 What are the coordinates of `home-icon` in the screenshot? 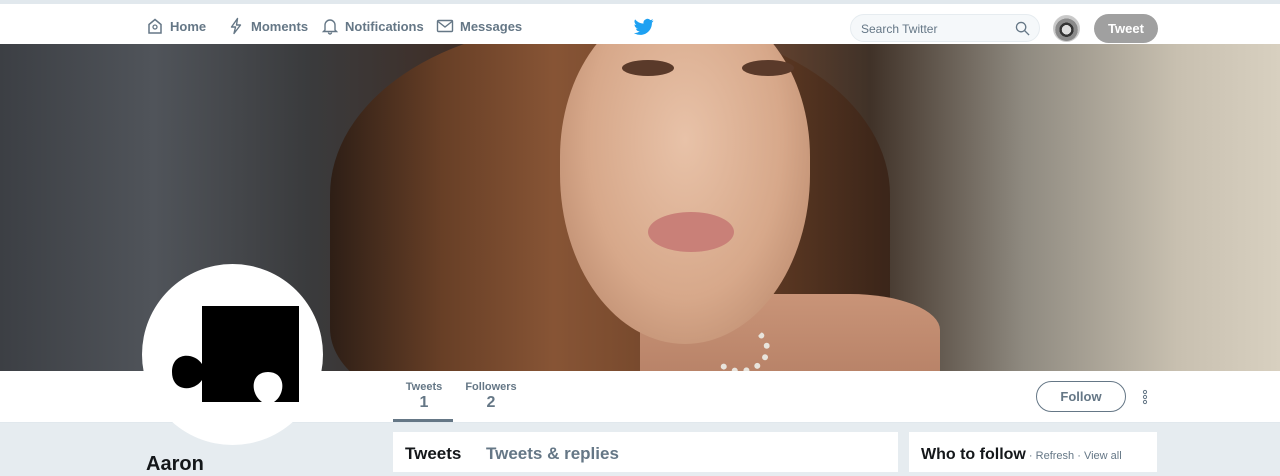 It's located at (155, 26).